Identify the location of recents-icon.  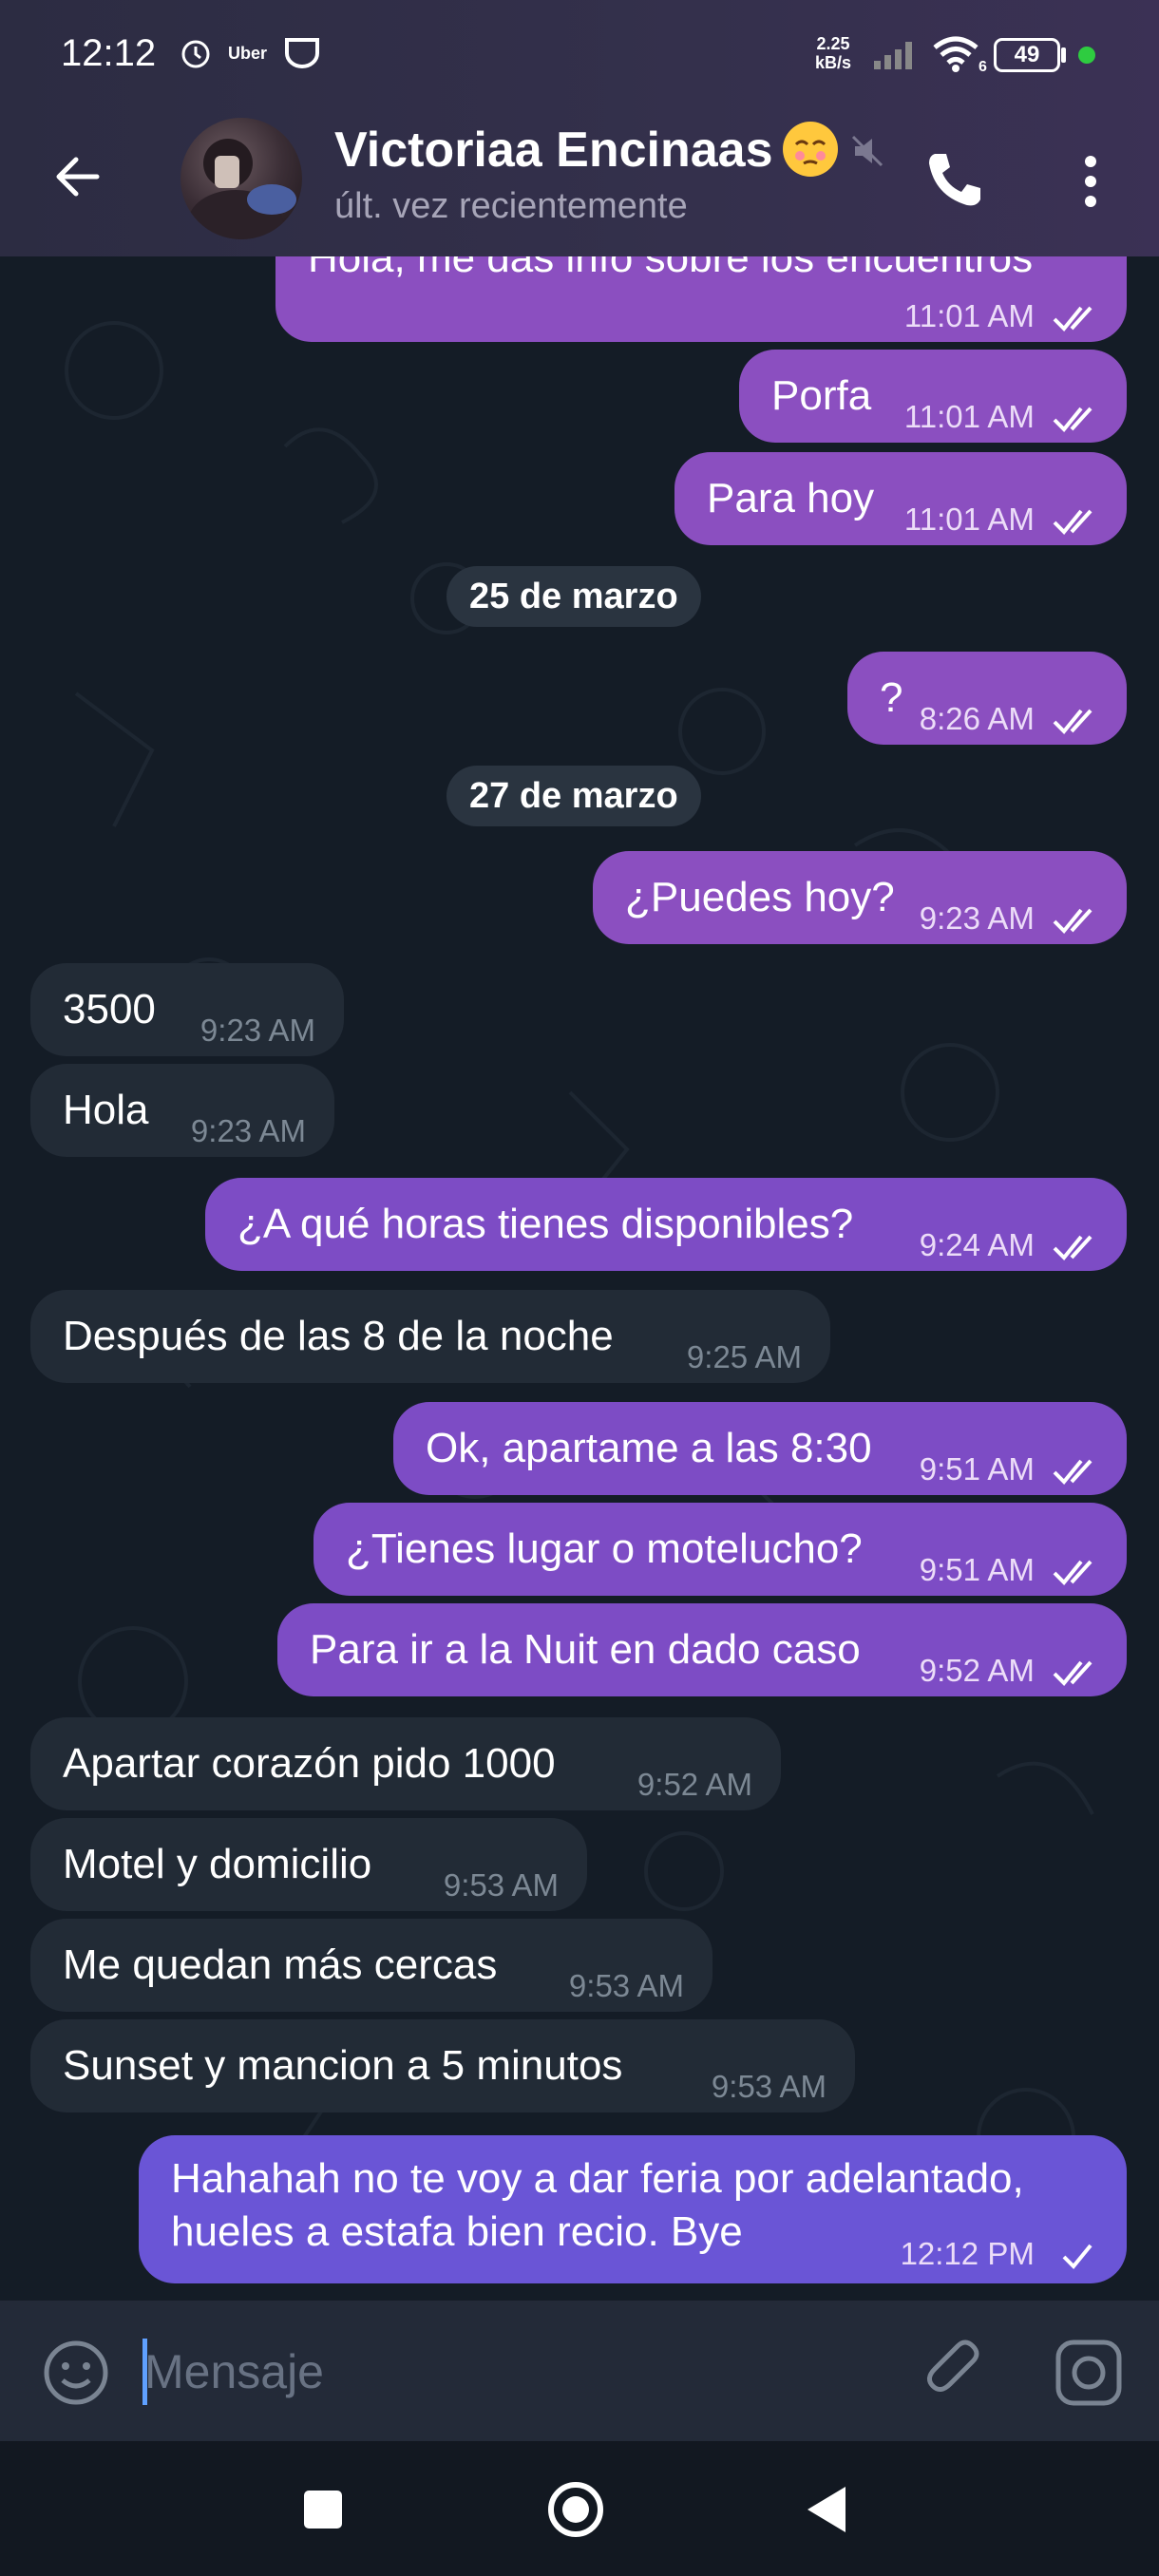
(323, 2509).